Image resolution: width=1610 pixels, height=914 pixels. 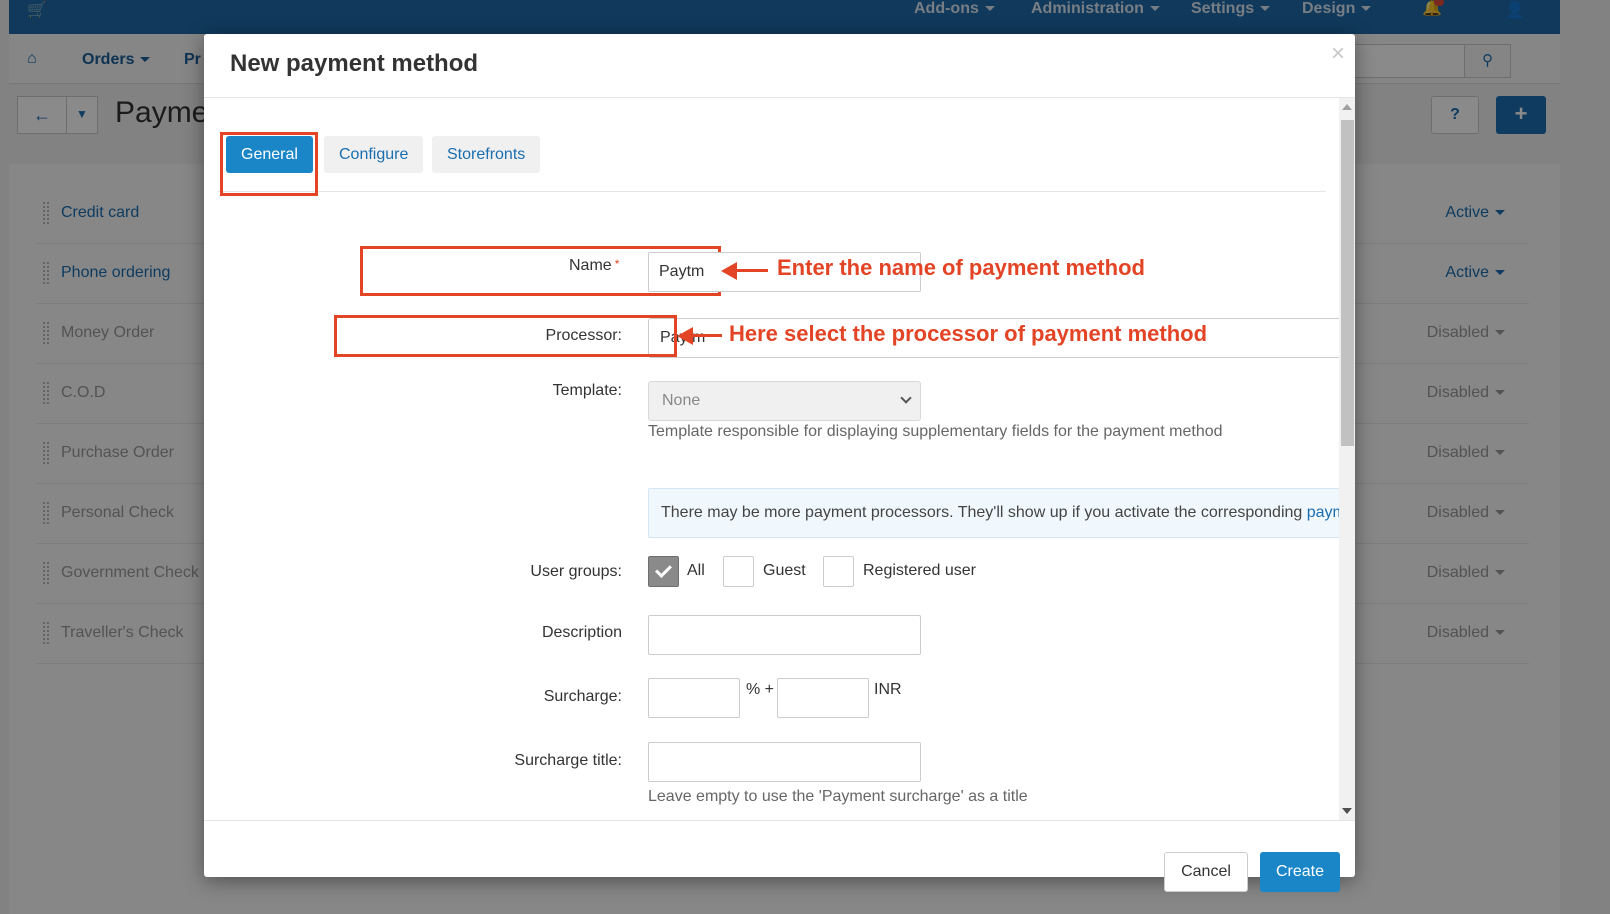 What do you see at coordinates (779, 856) in the screenshot?
I see `modal-footer: Cancel Create` at bounding box center [779, 856].